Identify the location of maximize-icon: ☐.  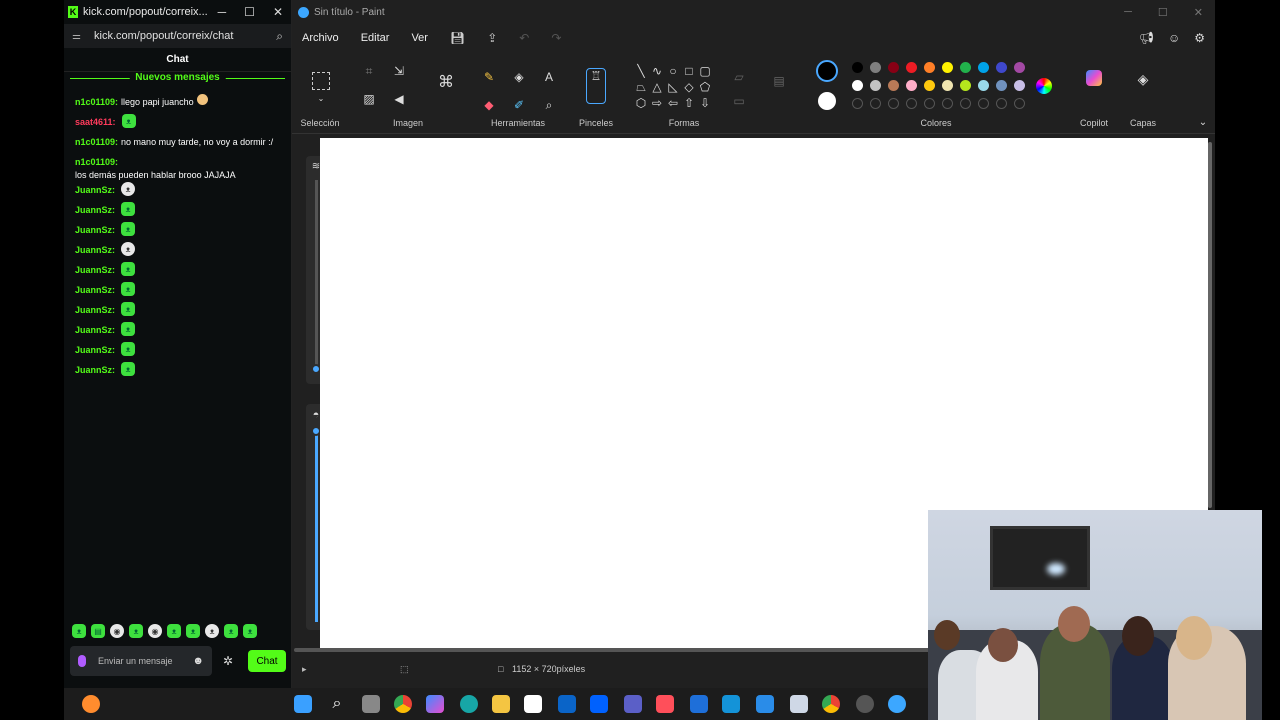
(249, 12).